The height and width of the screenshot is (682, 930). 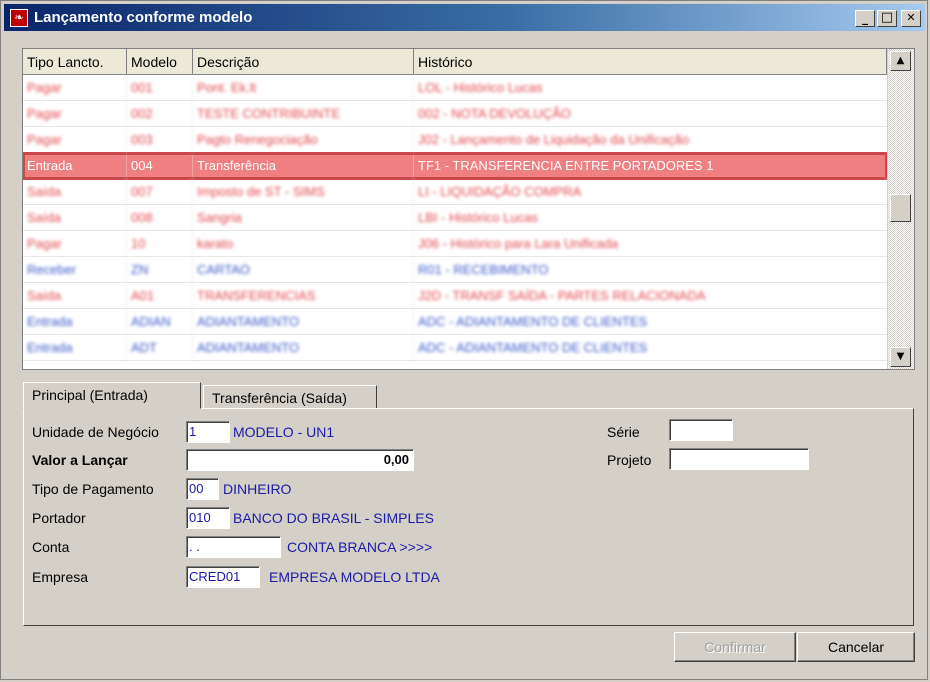 What do you see at coordinates (303, 243) in the screenshot?
I see `table-cell-descricao: karato` at bounding box center [303, 243].